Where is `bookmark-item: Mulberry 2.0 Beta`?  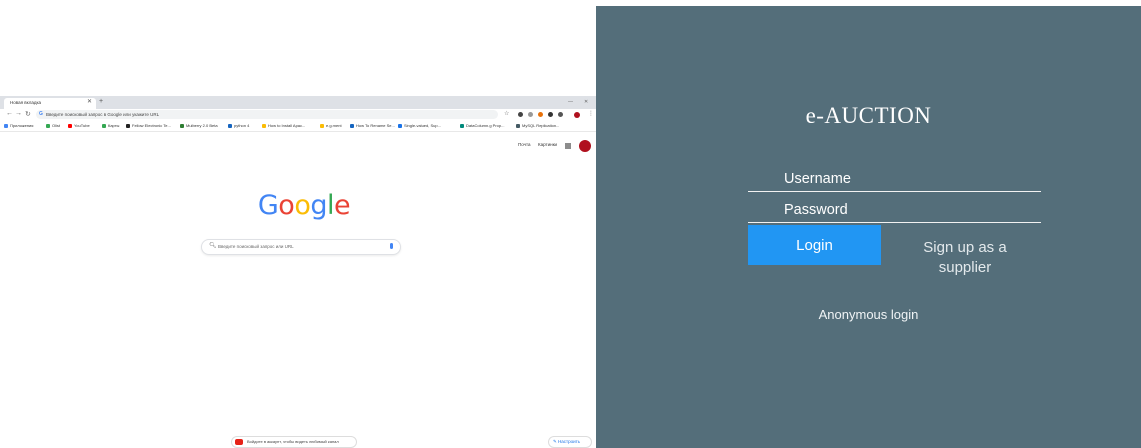
bookmark-item: Mulberry 2.0 Beta is located at coordinates (199, 125).